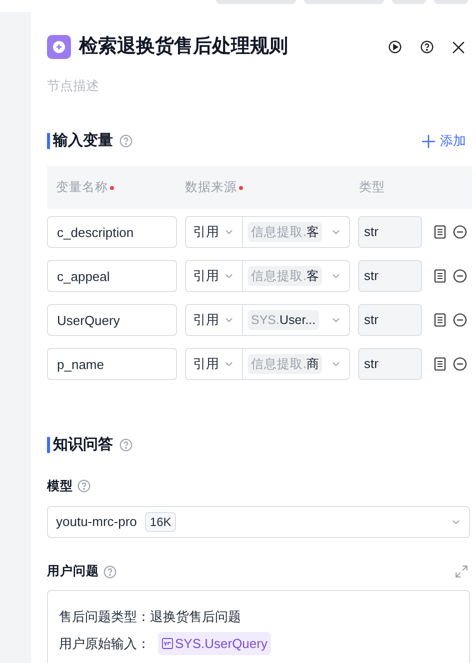  Describe the element at coordinates (211, 187) in the screenshot. I see `column-header: 数据来源` at that location.